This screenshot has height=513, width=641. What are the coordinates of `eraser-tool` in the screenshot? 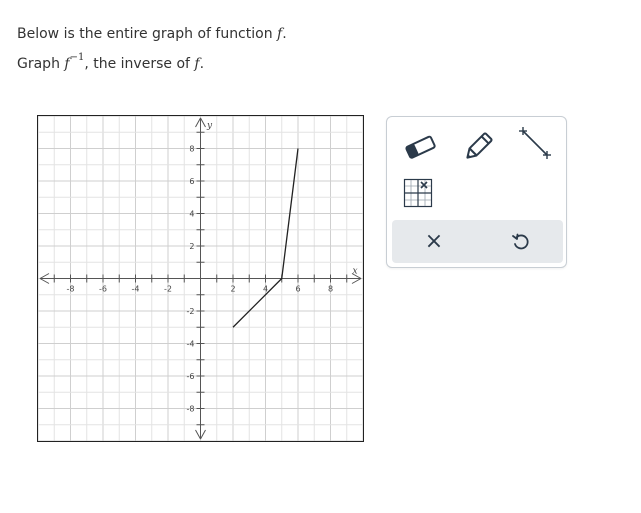 It's located at (421, 147).